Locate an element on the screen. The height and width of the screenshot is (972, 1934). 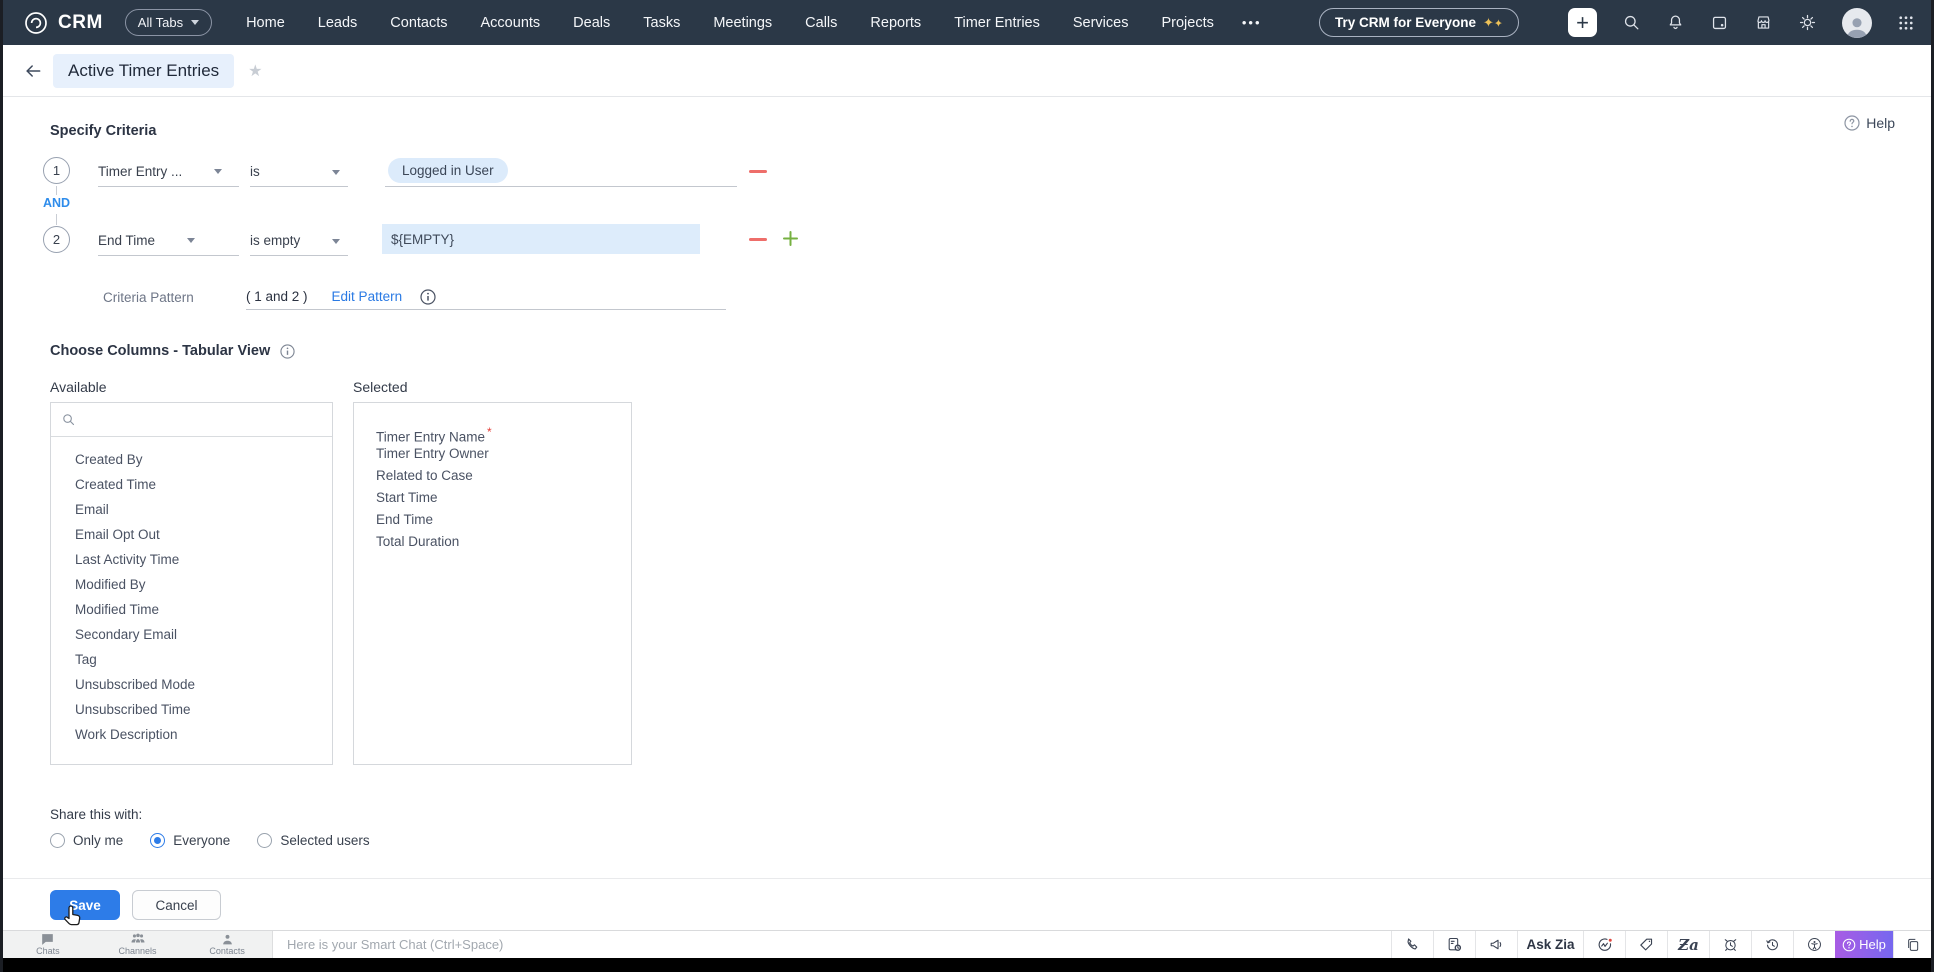
available-column-item: Last Activity Time is located at coordinates (191, 559).